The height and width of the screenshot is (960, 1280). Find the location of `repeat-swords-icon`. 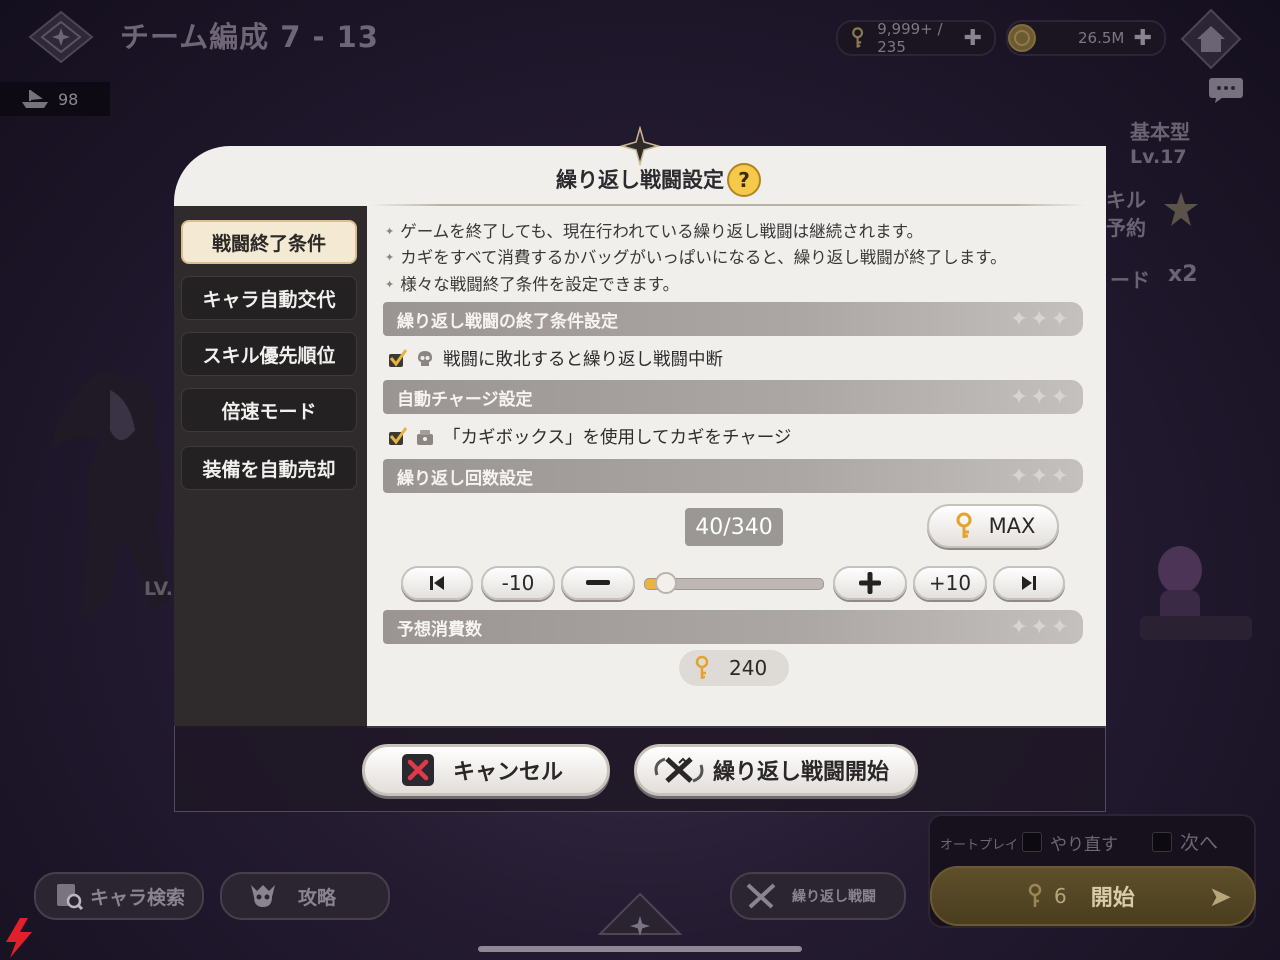

repeat-swords-icon is located at coordinates (679, 770).